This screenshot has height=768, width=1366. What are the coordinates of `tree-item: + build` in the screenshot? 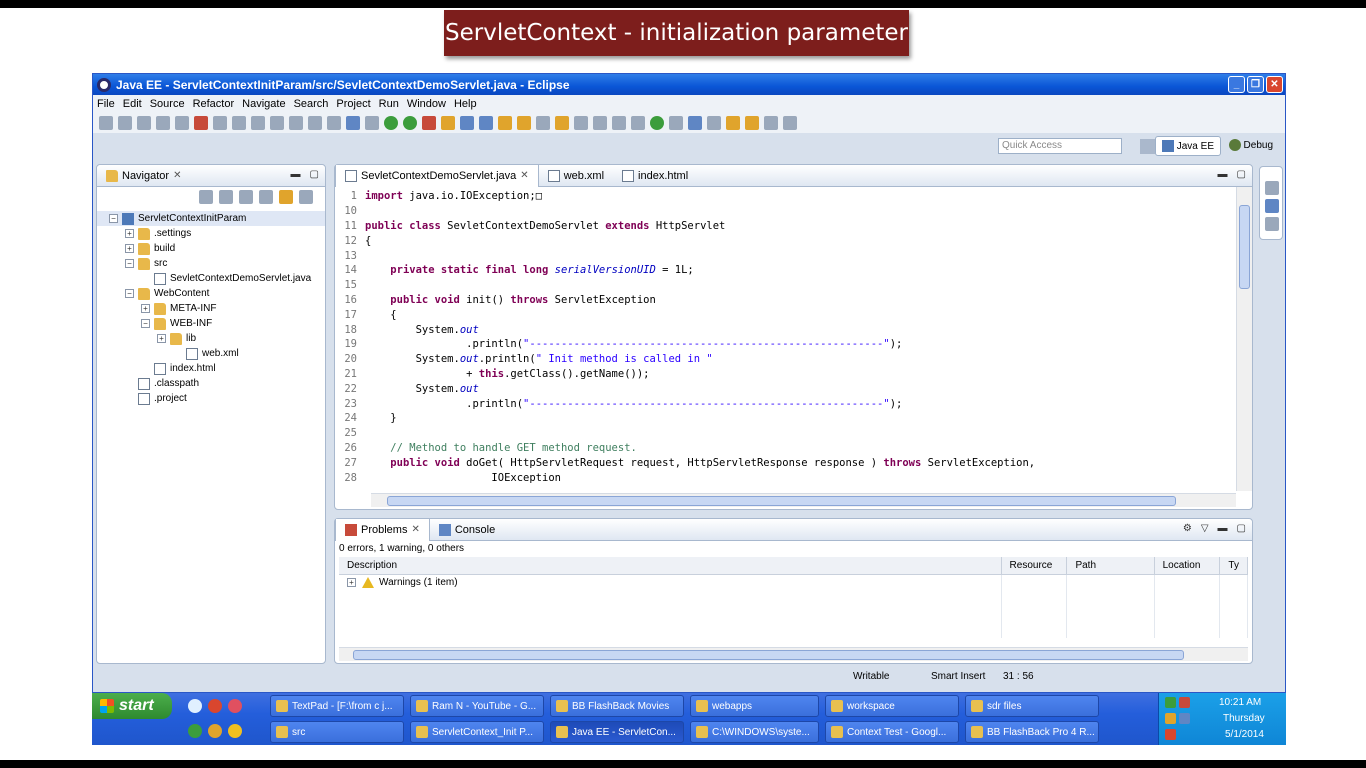 It's located at (211, 248).